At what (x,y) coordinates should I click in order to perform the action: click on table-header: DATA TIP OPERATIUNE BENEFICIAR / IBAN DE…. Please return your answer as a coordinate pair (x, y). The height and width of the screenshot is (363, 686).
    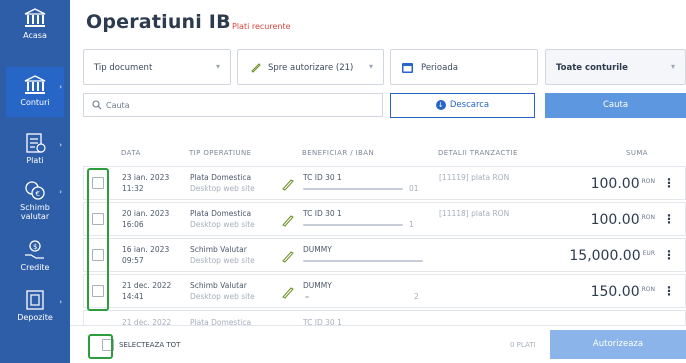
    Looking at the image, I should click on (384, 153).